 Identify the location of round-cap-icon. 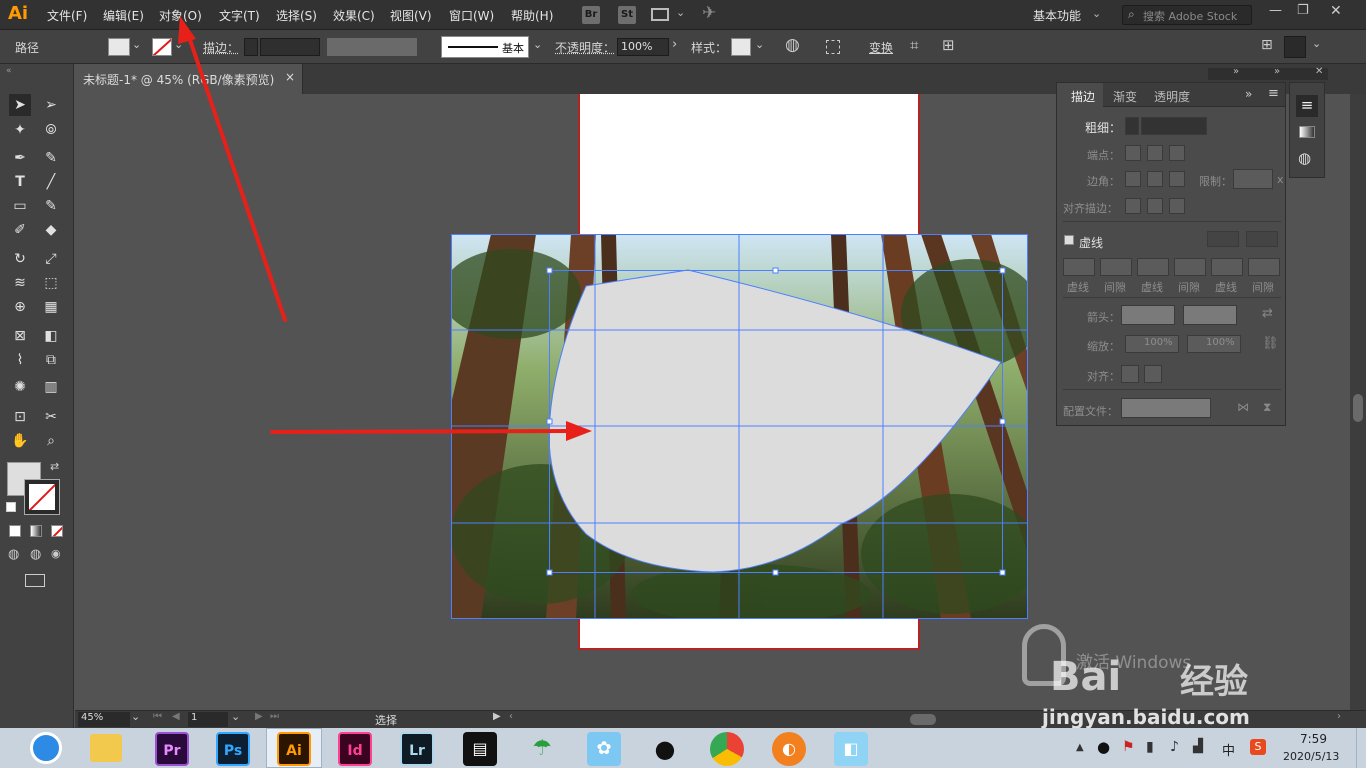
(1155, 153).